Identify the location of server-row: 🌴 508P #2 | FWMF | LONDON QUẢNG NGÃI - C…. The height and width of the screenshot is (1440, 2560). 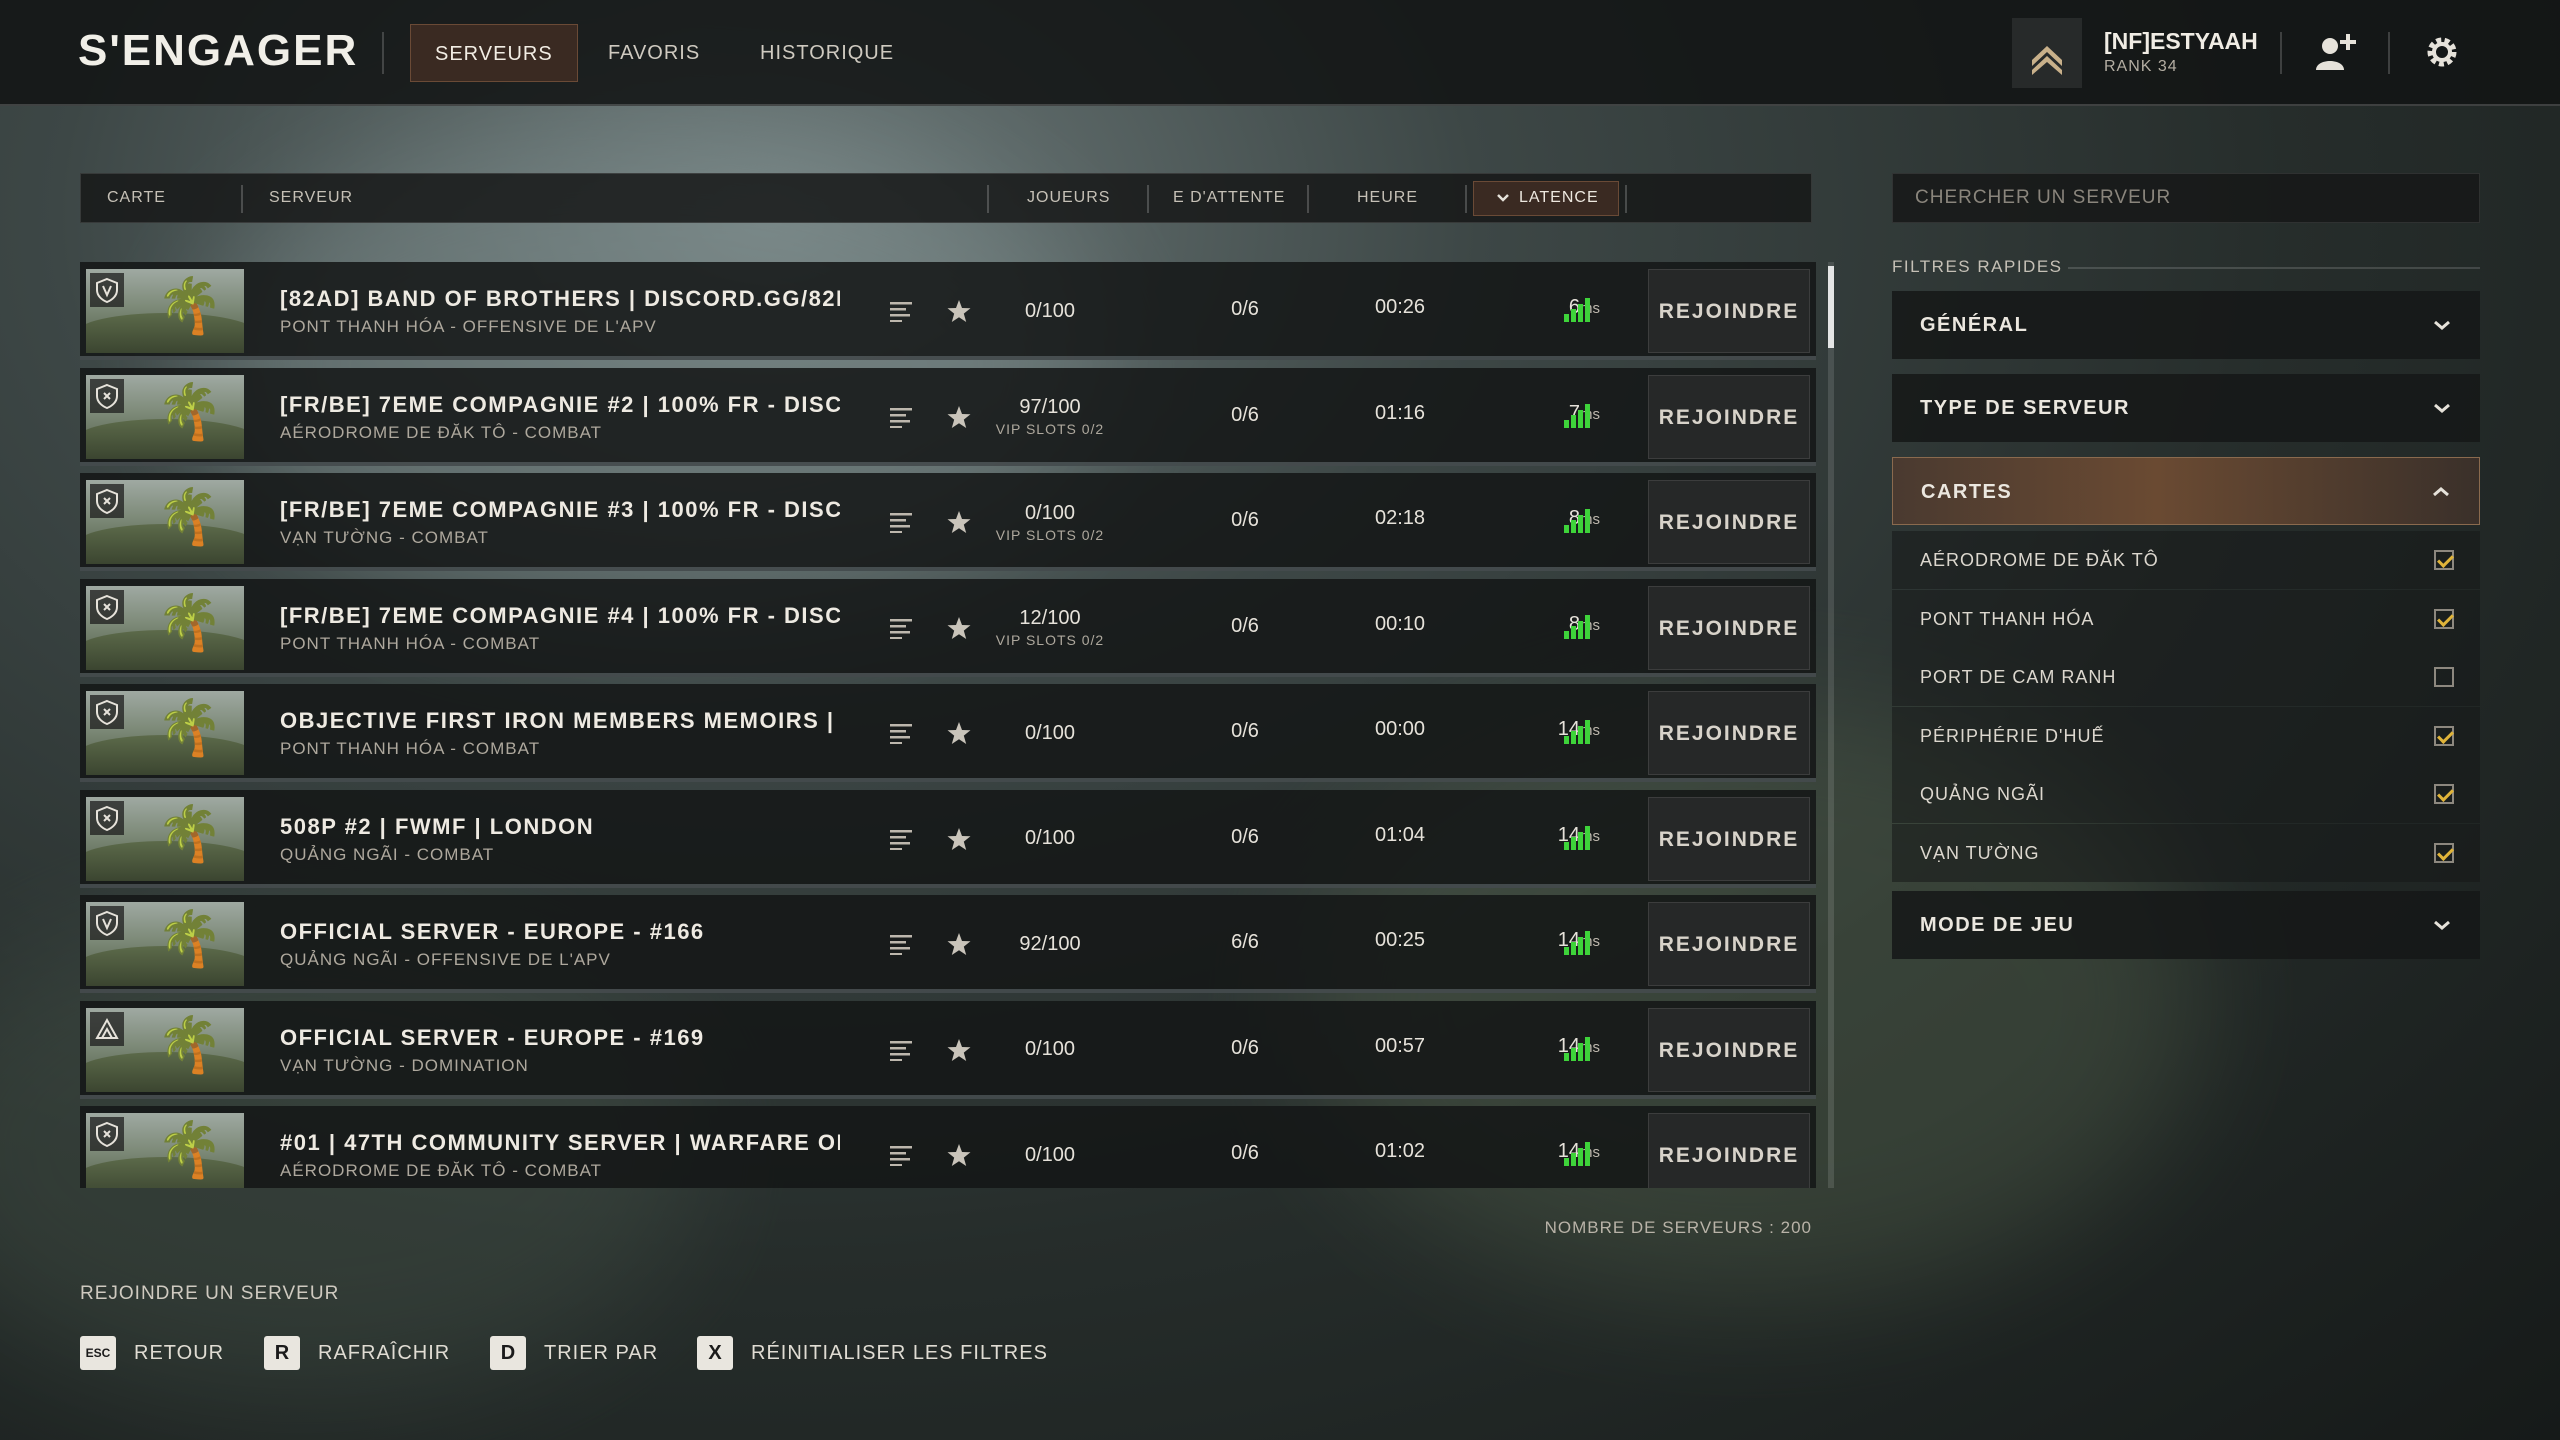
(948, 838).